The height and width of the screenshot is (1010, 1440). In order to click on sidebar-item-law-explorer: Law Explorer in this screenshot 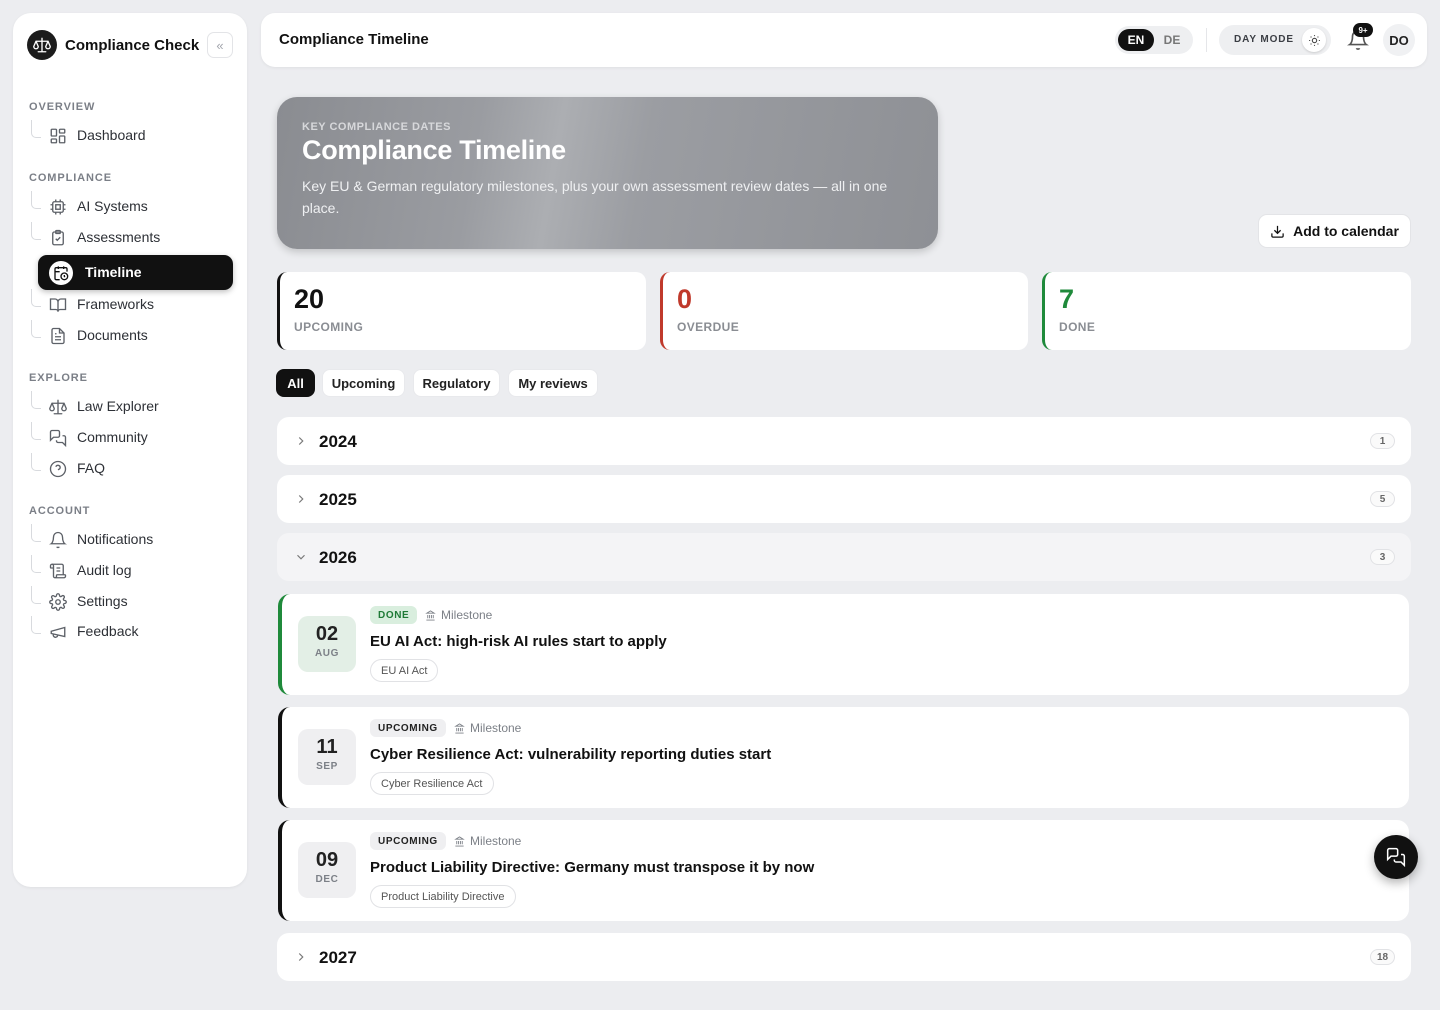, I will do `click(131, 406)`.